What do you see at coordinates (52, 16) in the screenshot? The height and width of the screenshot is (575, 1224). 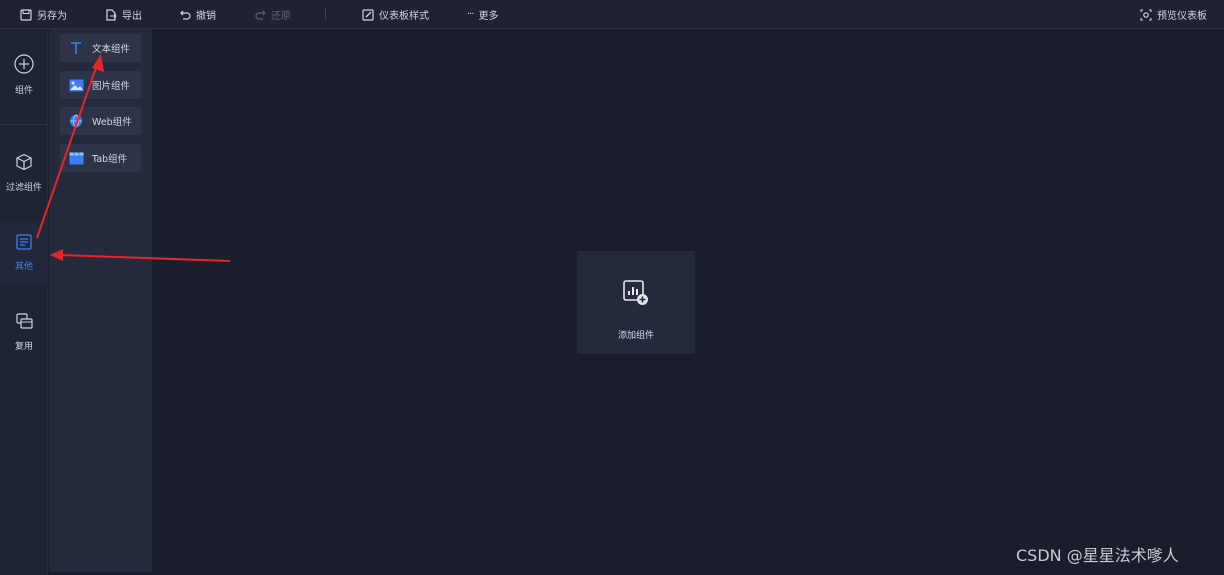 I see `save-as-label: 另存为` at bounding box center [52, 16].